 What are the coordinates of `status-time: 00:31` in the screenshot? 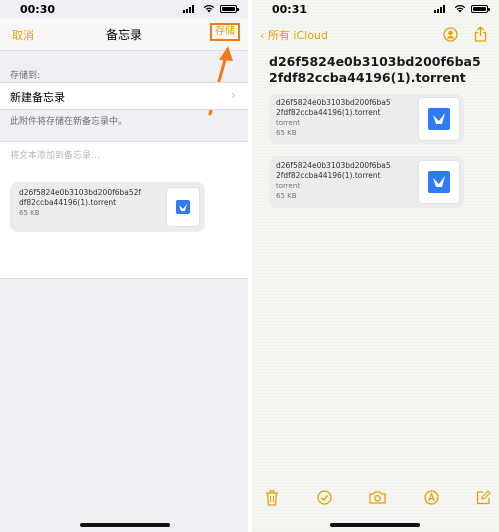 It's located at (290, 9).